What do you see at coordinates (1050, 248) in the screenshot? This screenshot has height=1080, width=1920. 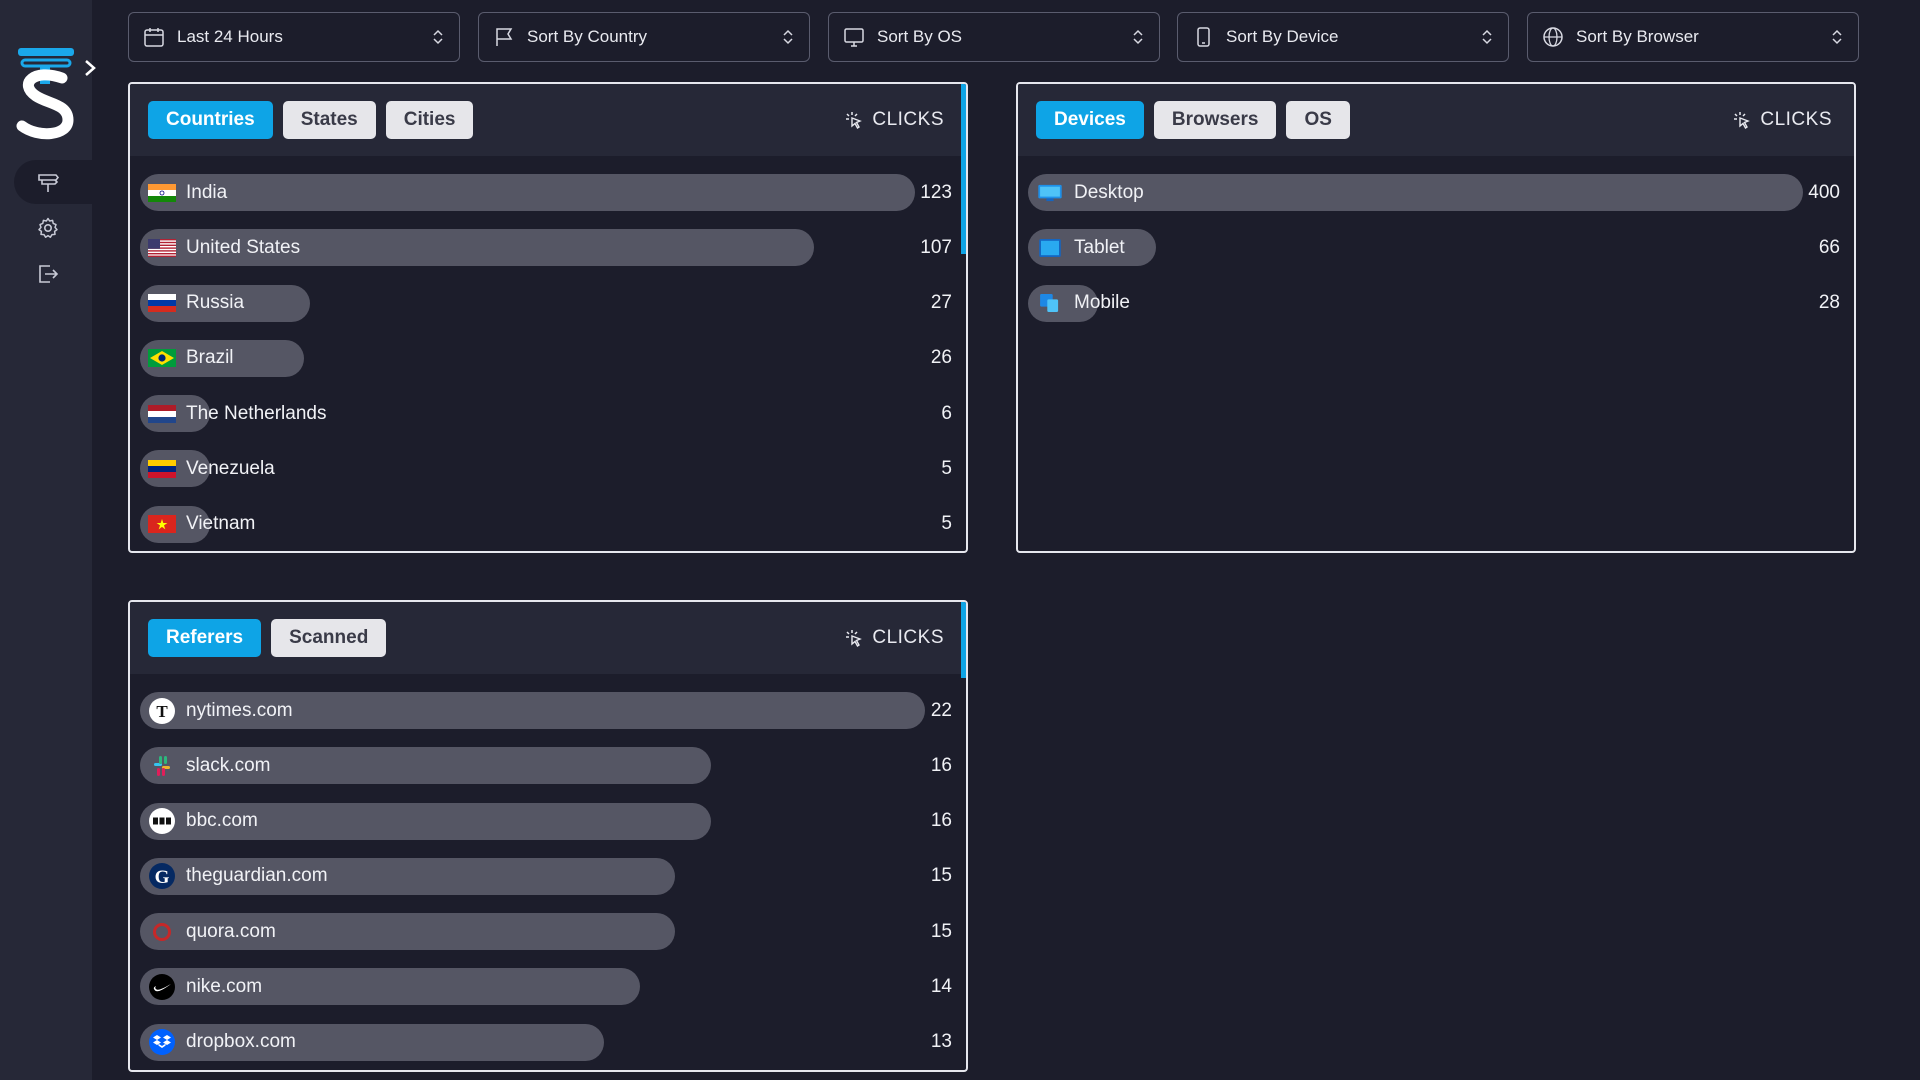 I see `tablet-icon` at bounding box center [1050, 248].